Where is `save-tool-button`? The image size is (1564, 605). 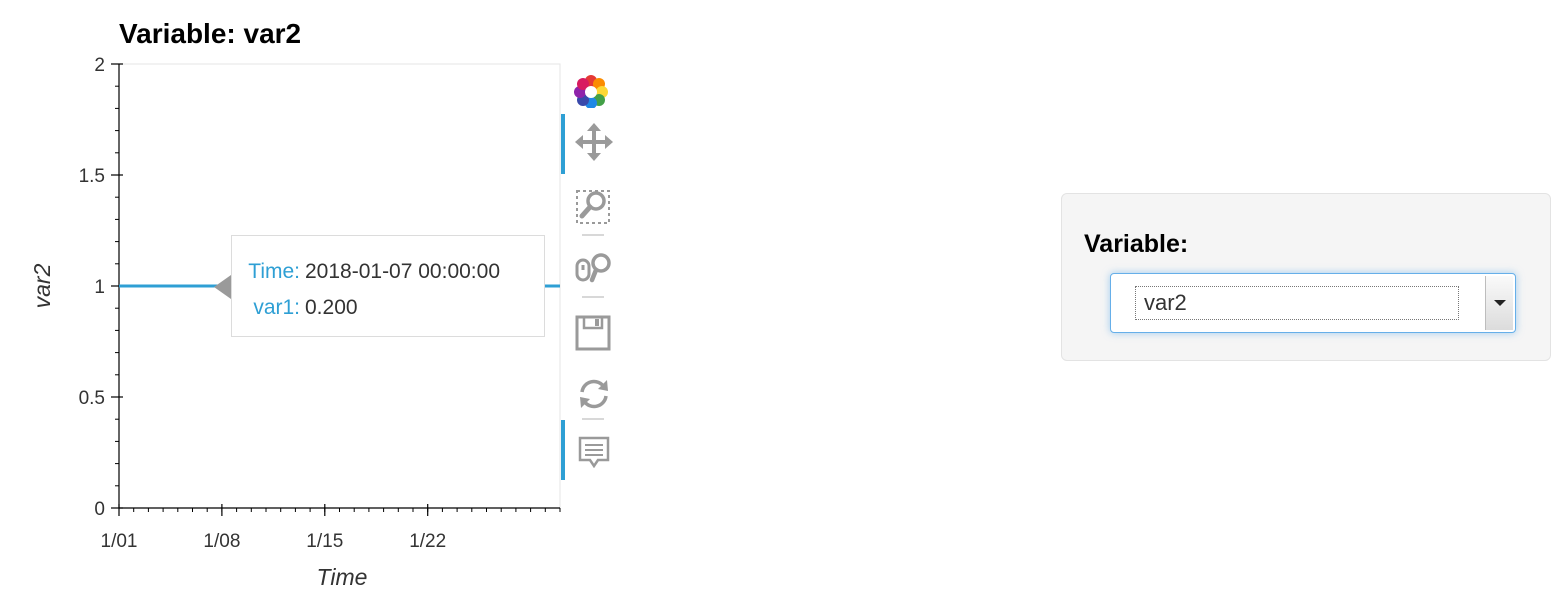
save-tool-button is located at coordinates (592, 333).